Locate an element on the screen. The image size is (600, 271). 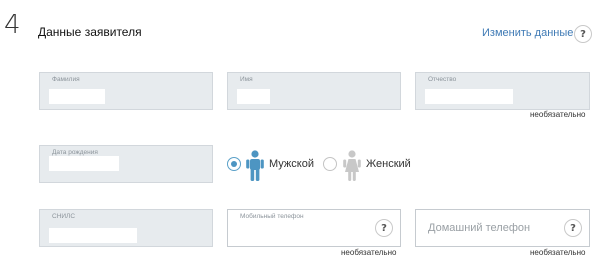
home-phone-field: Домашний телефон ? is located at coordinates (502, 228).